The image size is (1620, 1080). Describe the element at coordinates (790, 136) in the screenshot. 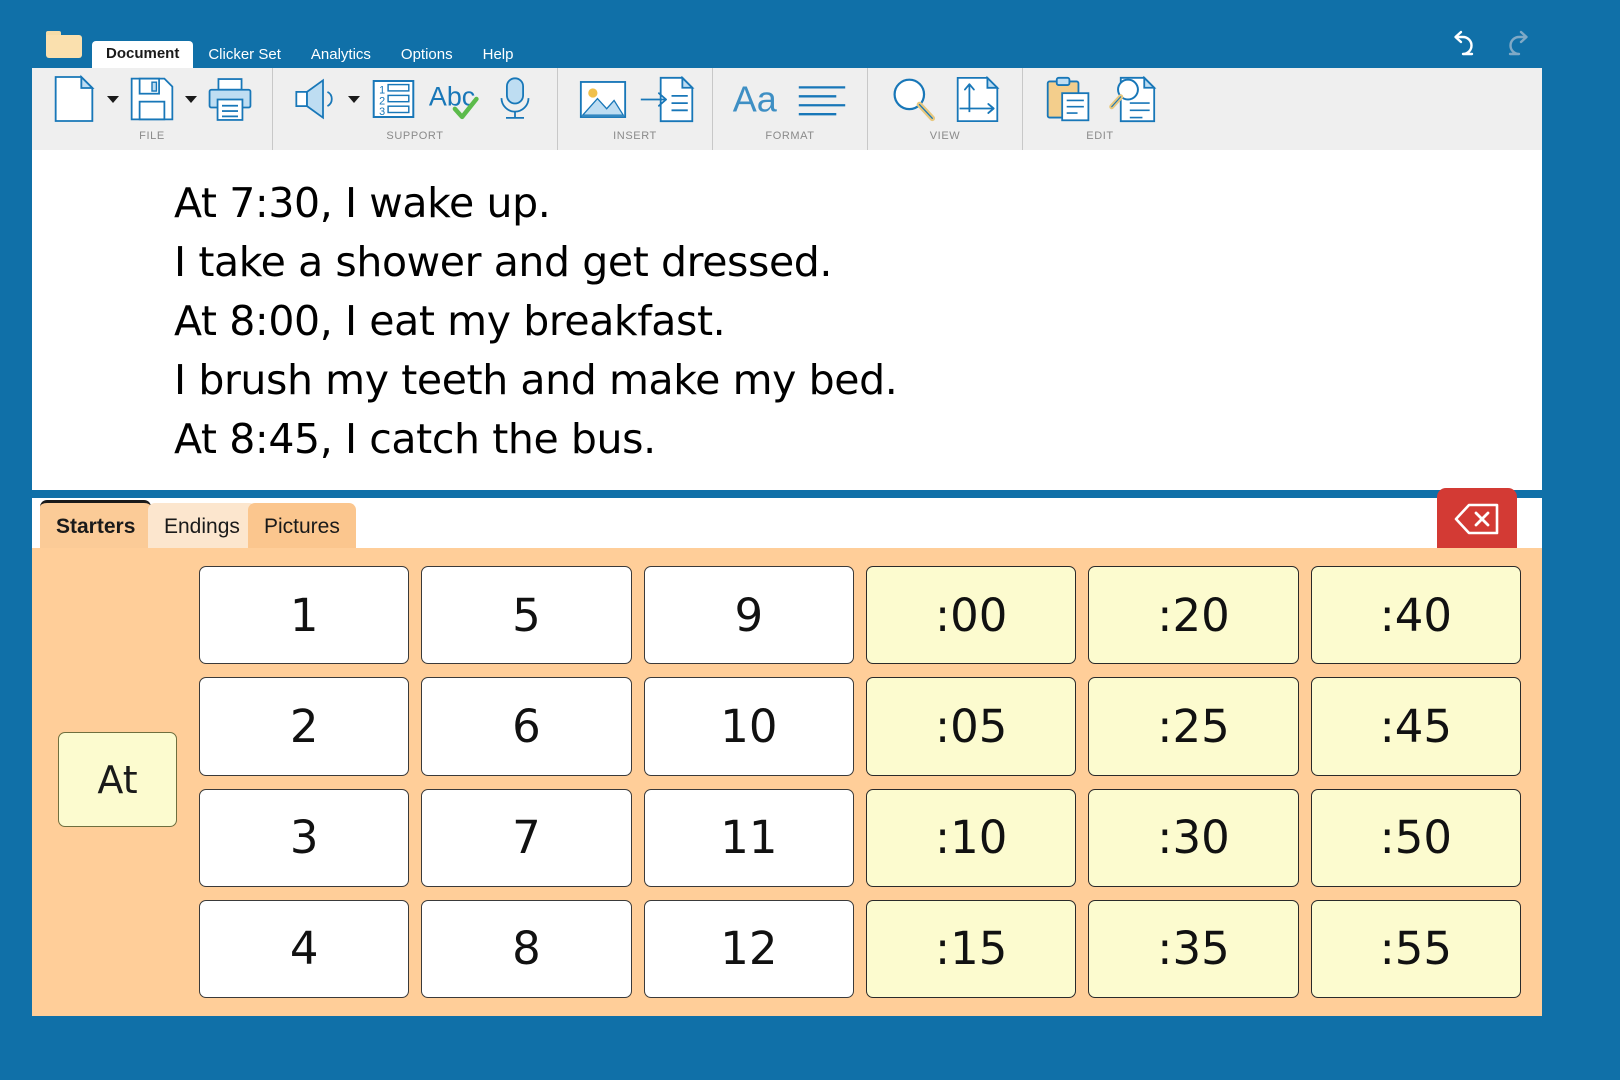

I see `ribbon-group-label: FORMAT` at that location.